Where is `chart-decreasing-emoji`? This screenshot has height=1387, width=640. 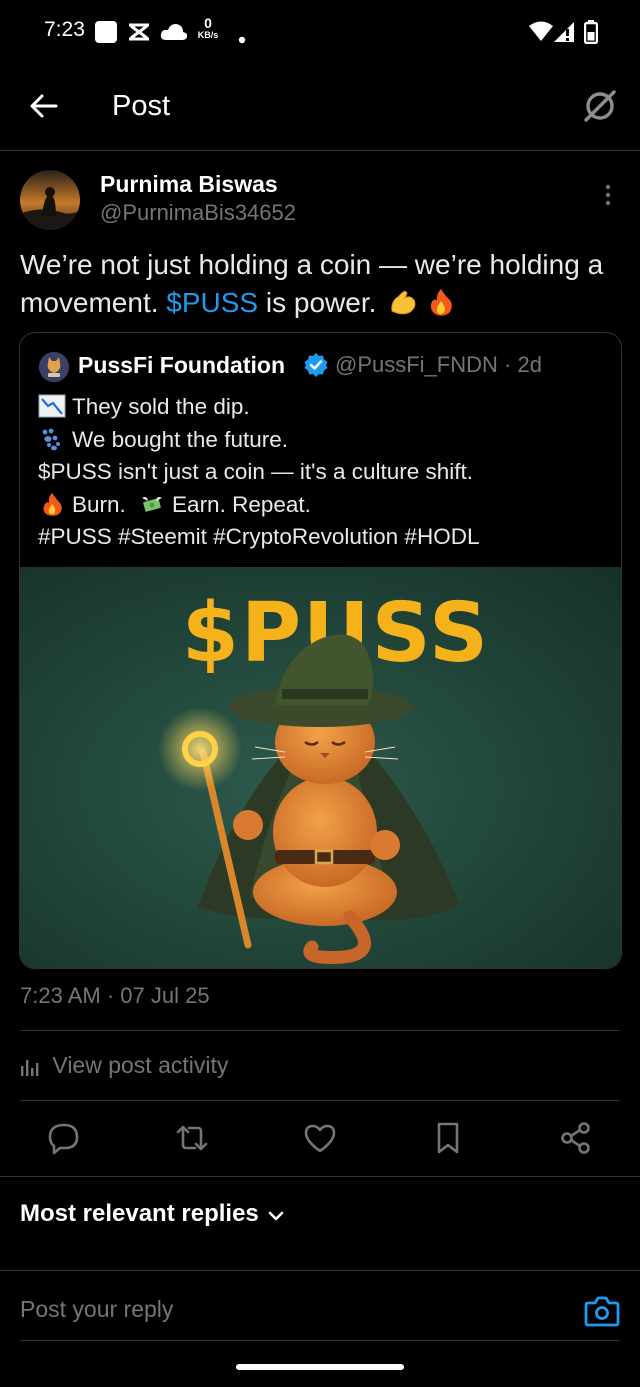 chart-decreasing-emoji is located at coordinates (52, 406).